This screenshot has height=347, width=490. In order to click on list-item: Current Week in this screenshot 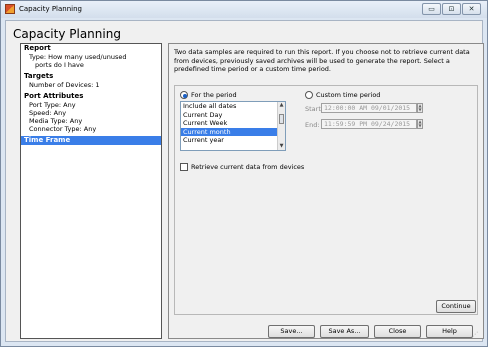, I will do `click(233, 123)`.